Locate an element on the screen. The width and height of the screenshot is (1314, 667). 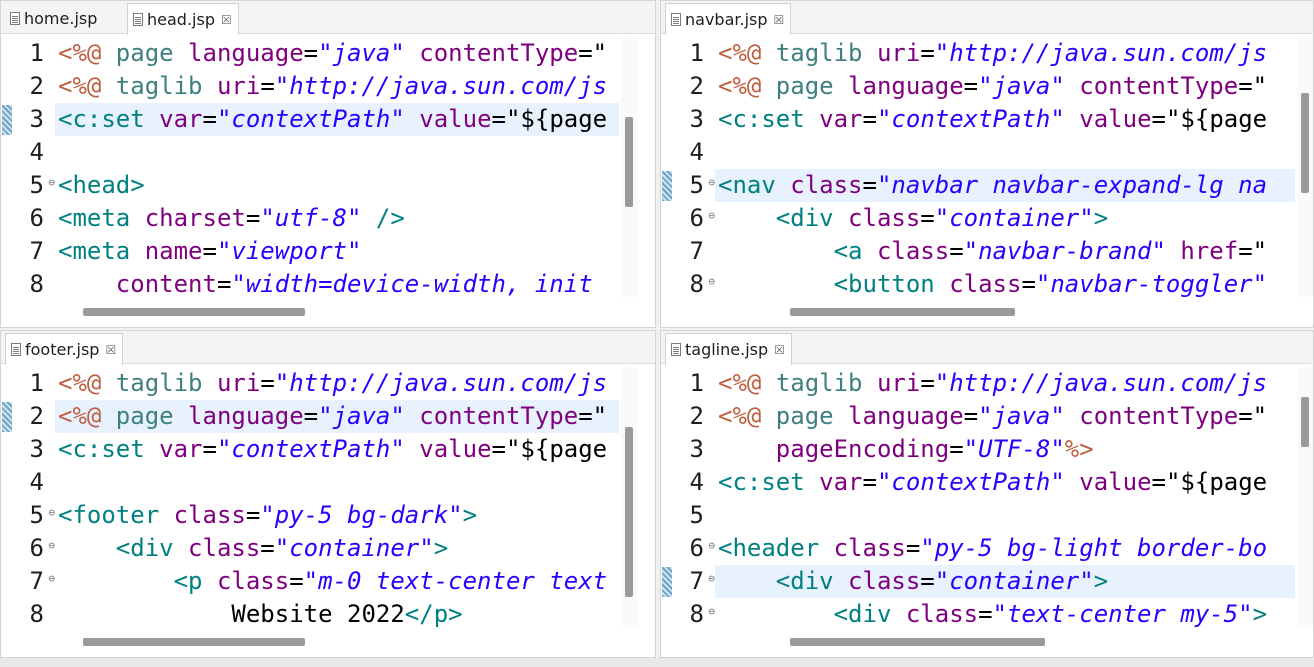
line-number: 5 is located at coordinates (696, 515).